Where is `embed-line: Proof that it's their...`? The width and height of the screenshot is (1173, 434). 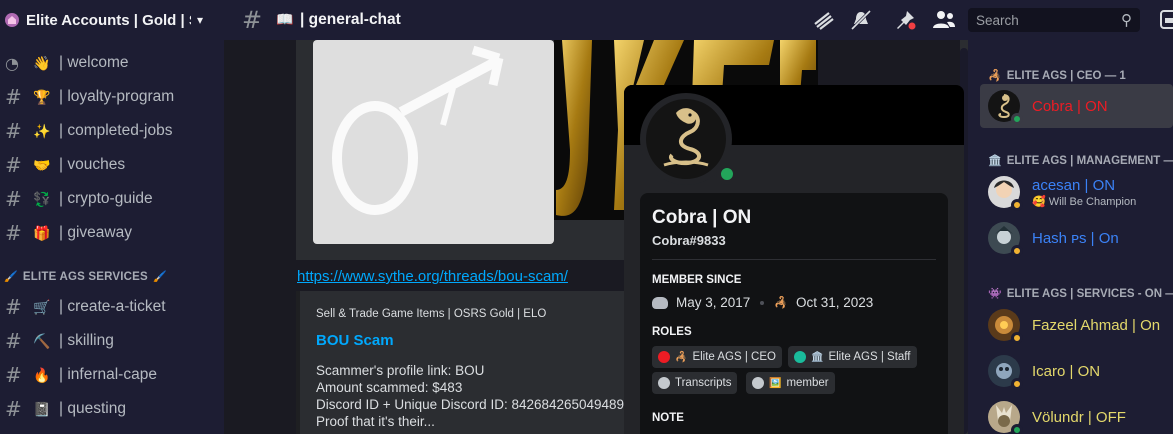
embed-line: Proof that it's their... is located at coordinates (375, 421).